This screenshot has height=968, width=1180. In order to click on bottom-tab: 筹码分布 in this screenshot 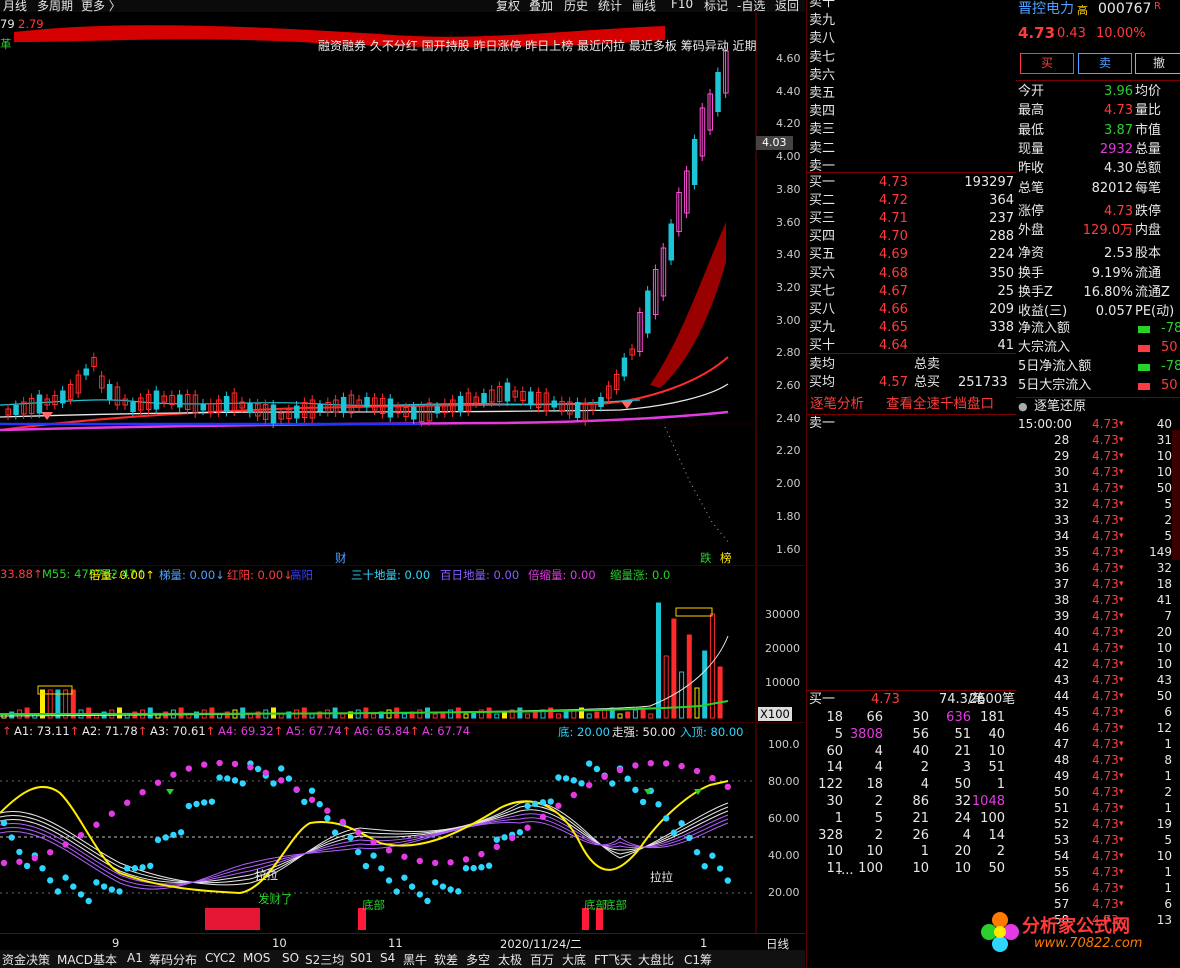, I will do `click(173, 959)`.